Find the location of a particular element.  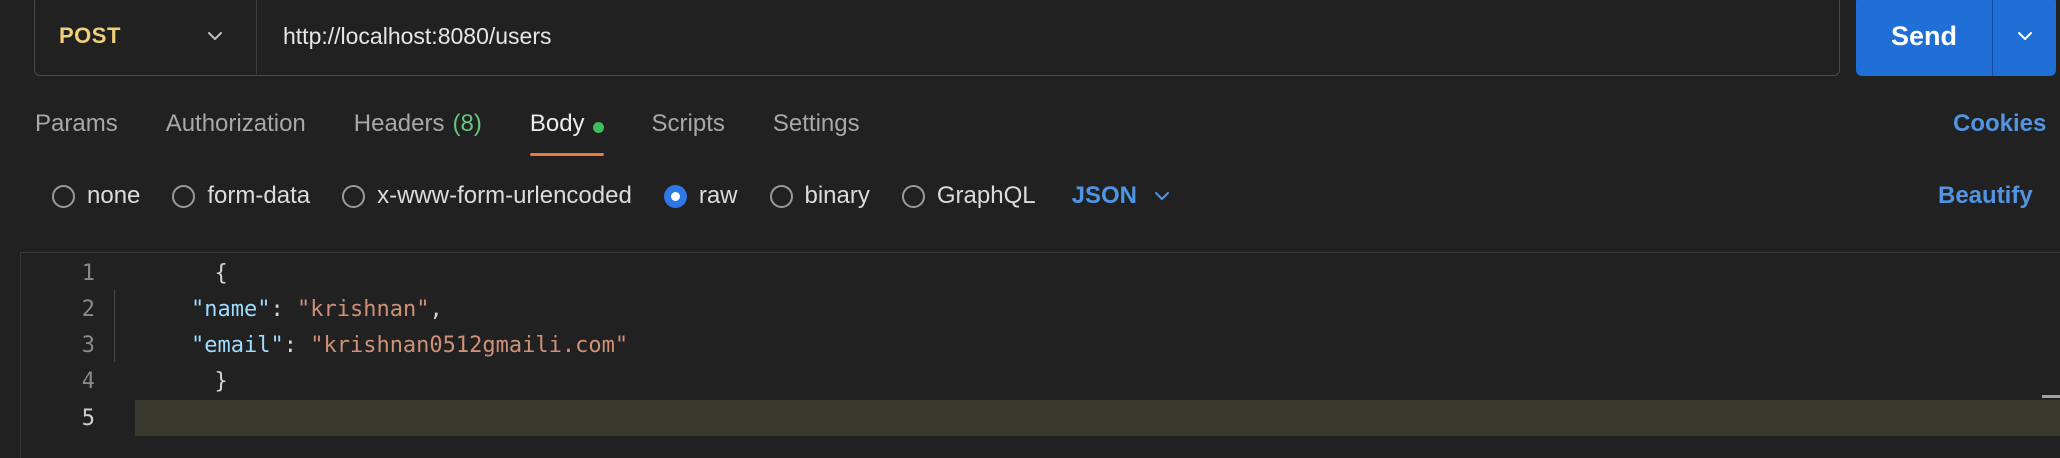

body-type-raw: raw is located at coordinates (700, 196).